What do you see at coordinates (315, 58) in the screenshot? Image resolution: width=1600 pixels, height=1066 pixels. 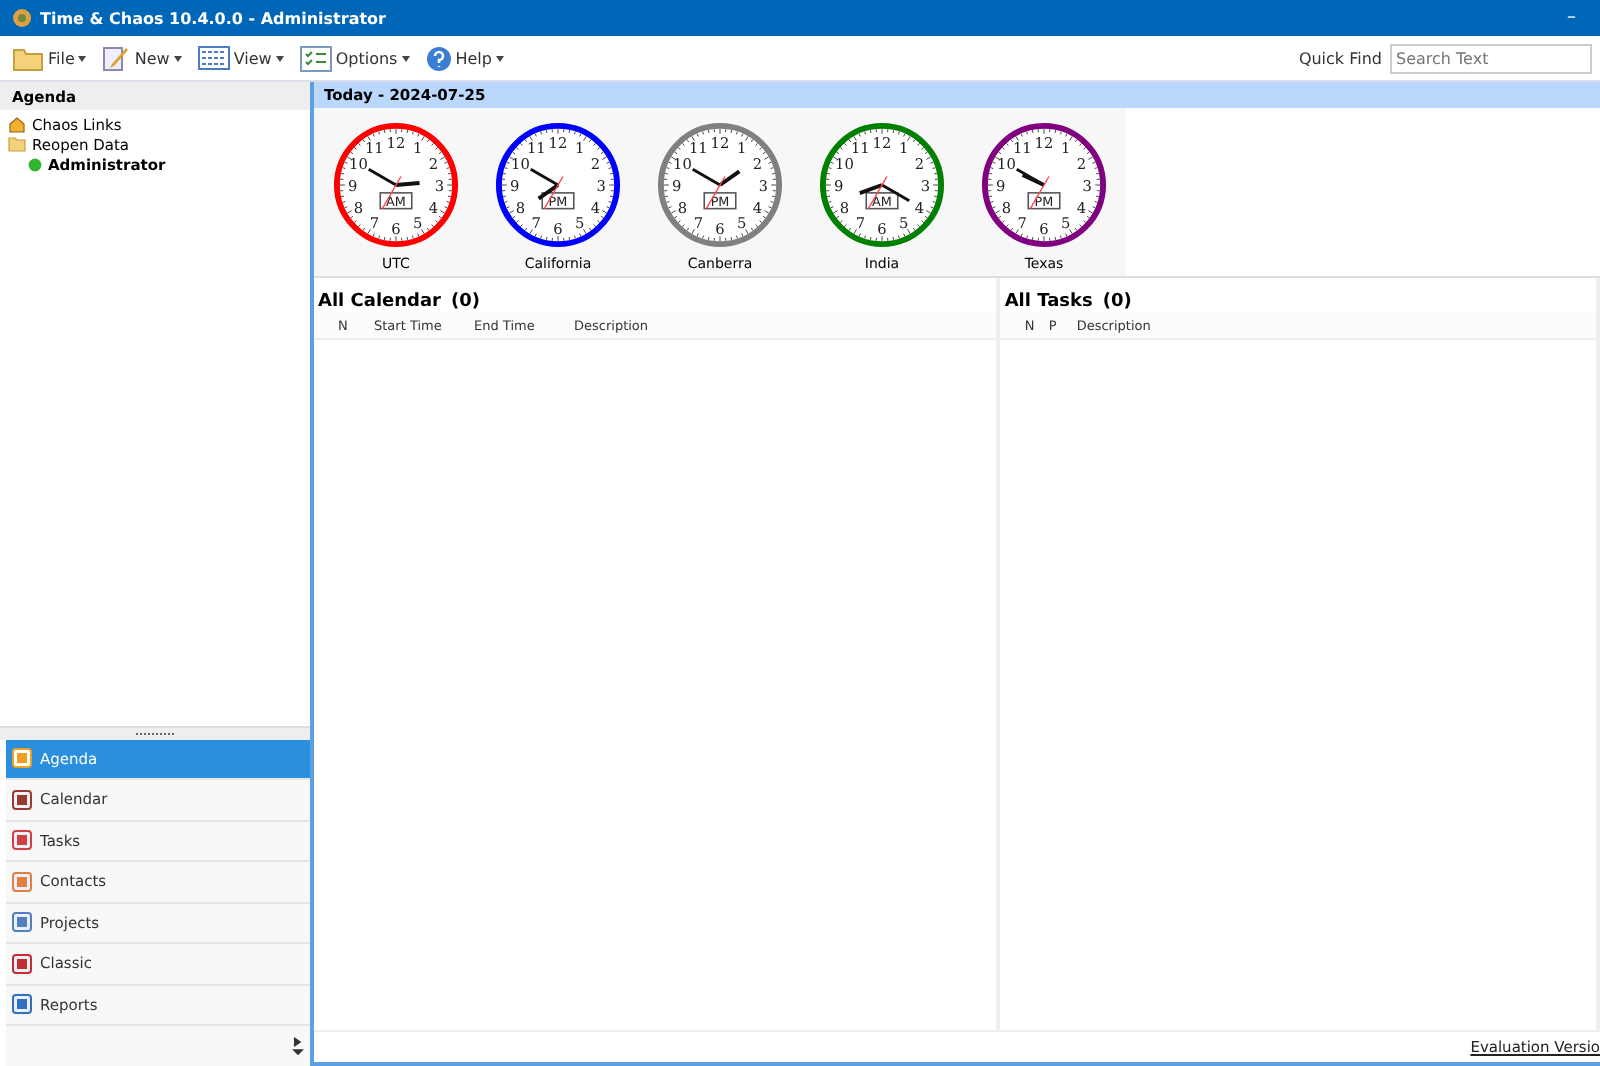 I see `checklist-icon` at bounding box center [315, 58].